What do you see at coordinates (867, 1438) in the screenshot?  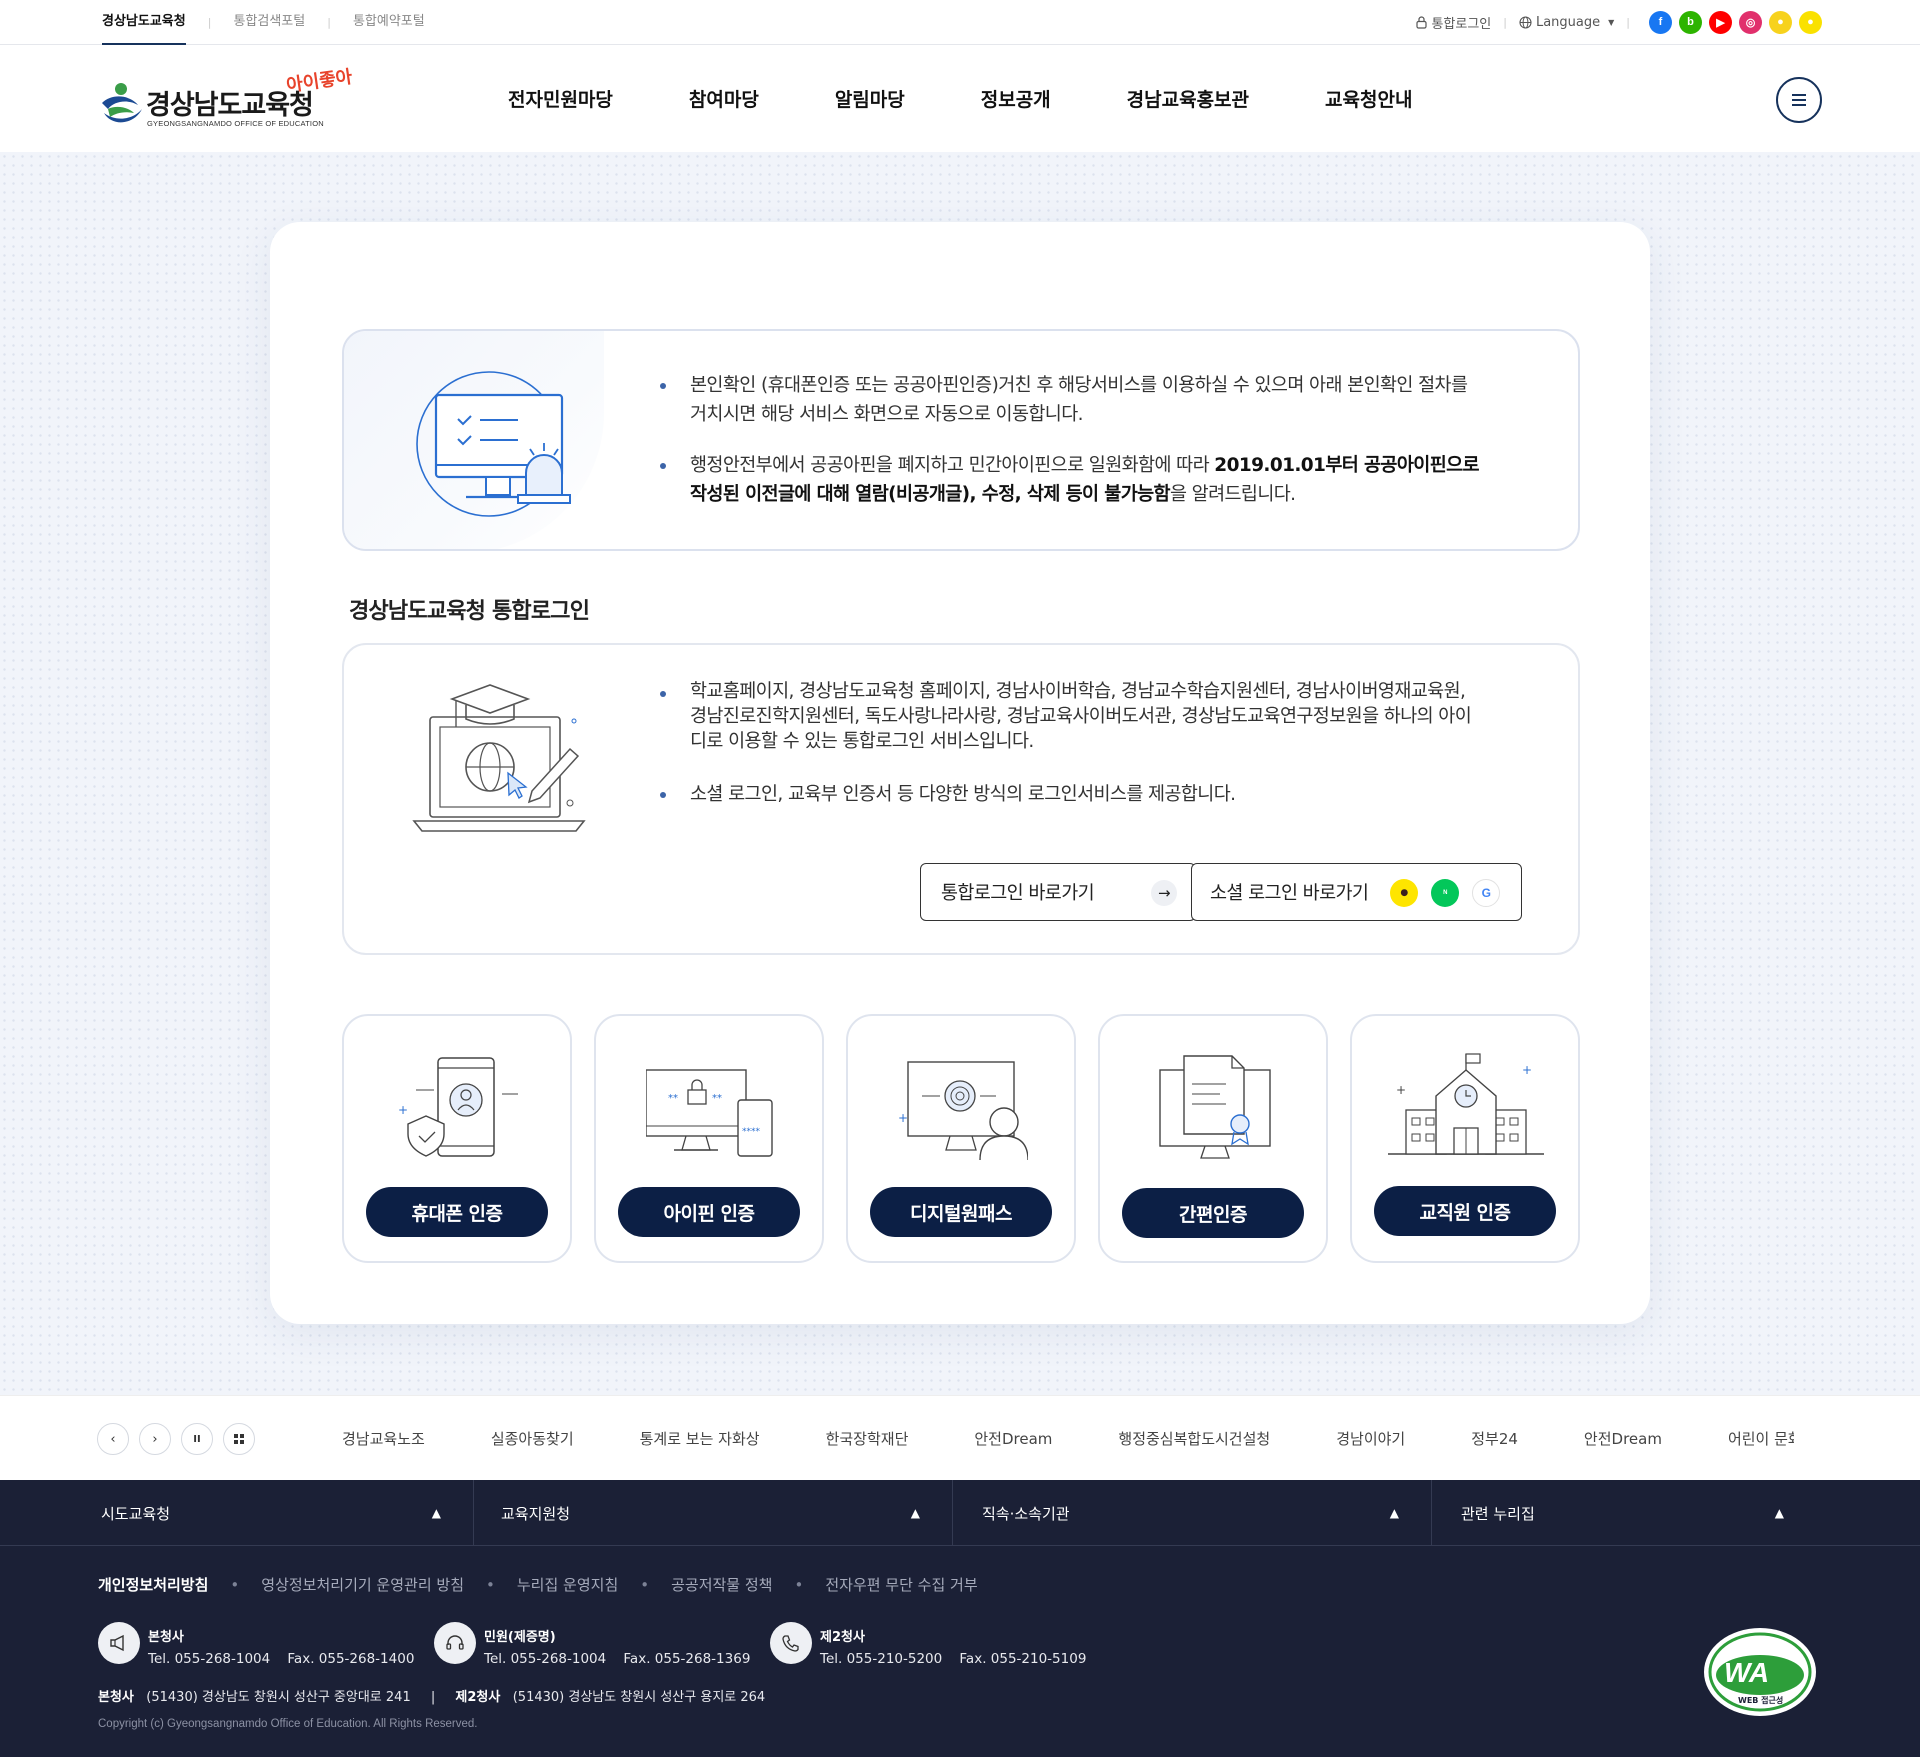 I see `banner-link: 한국장학재단` at bounding box center [867, 1438].